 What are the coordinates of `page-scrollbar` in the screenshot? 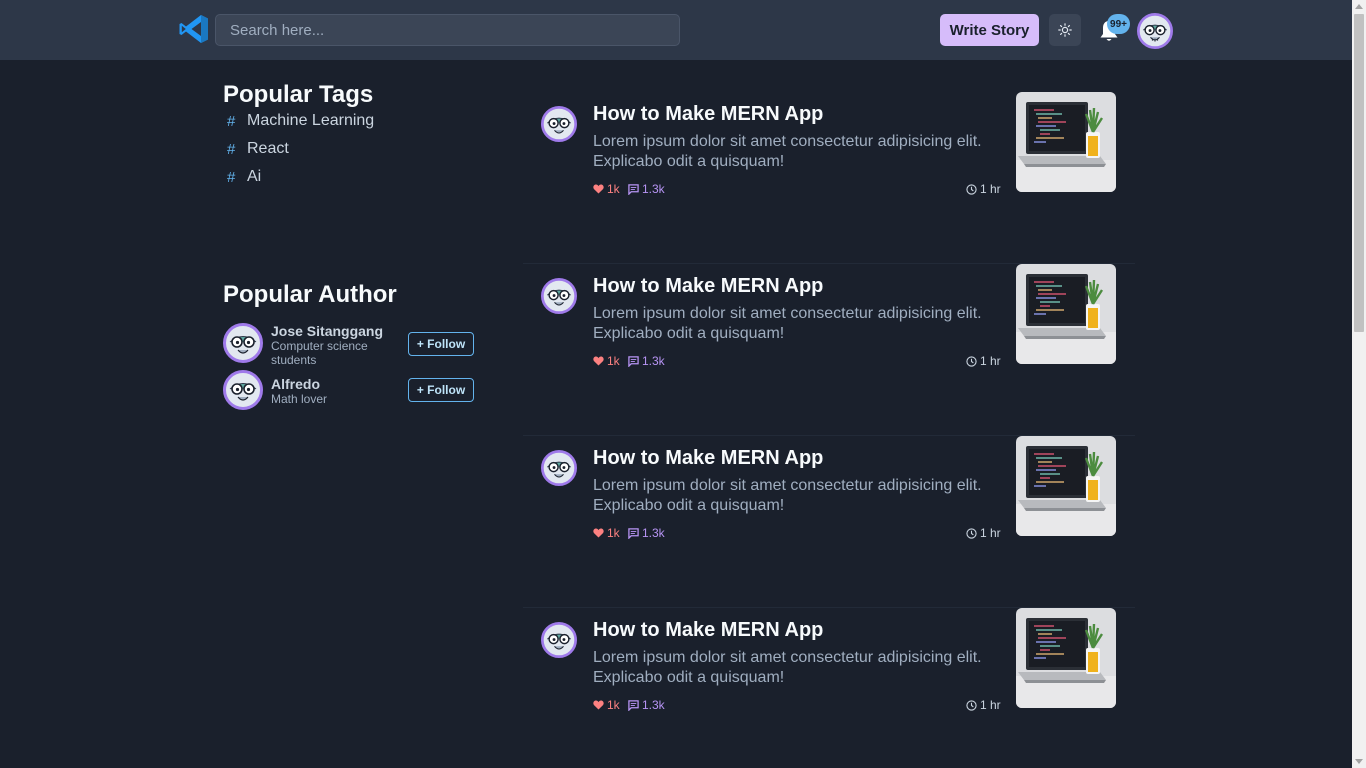 It's located at (1359, 384).